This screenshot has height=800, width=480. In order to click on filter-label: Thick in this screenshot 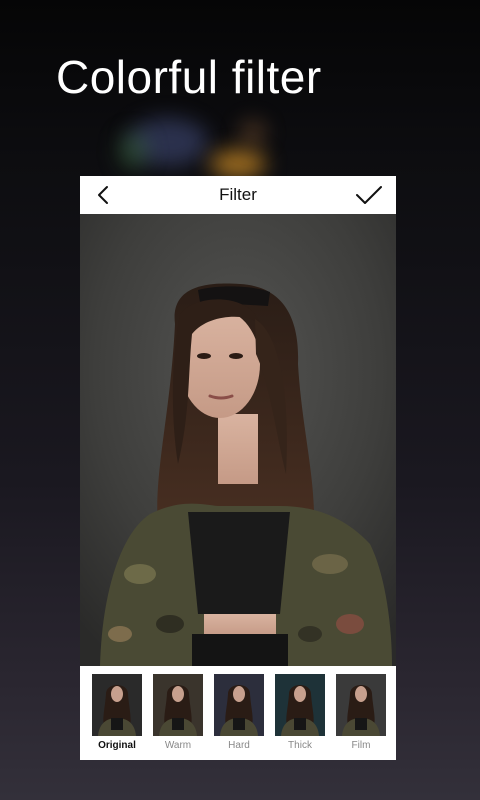, I will do `click(300, 745)`.